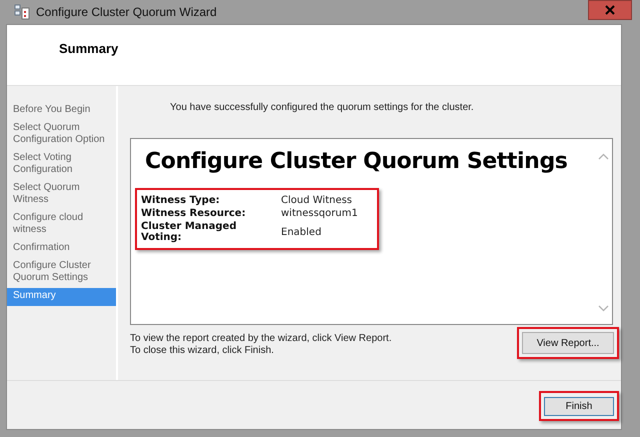 Image resolution: width=640 pixels, height=437 pixels. I want to click on instruction-text: To close this wizard, click Finish., so click(202, 351).